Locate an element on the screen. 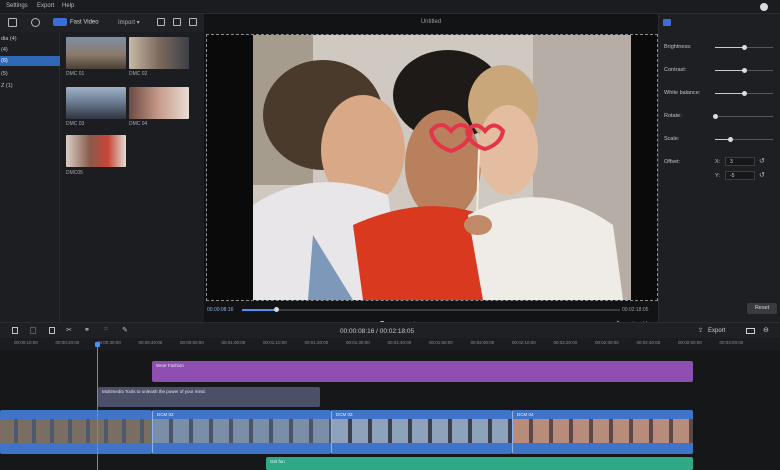  copy-icon is located at coordinates (15, 330).